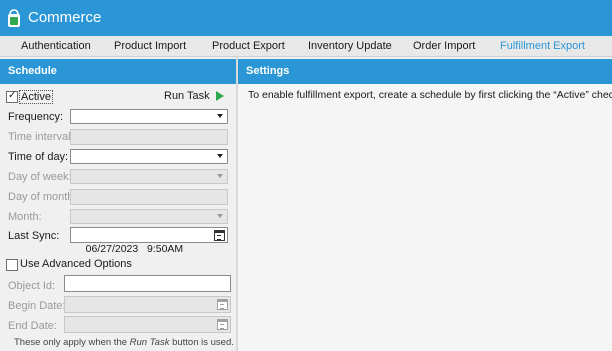 Image resolution: width=612 pixels, height=351 pixels. I want to click on tab-authentication: Authentication, so click(56, 46).